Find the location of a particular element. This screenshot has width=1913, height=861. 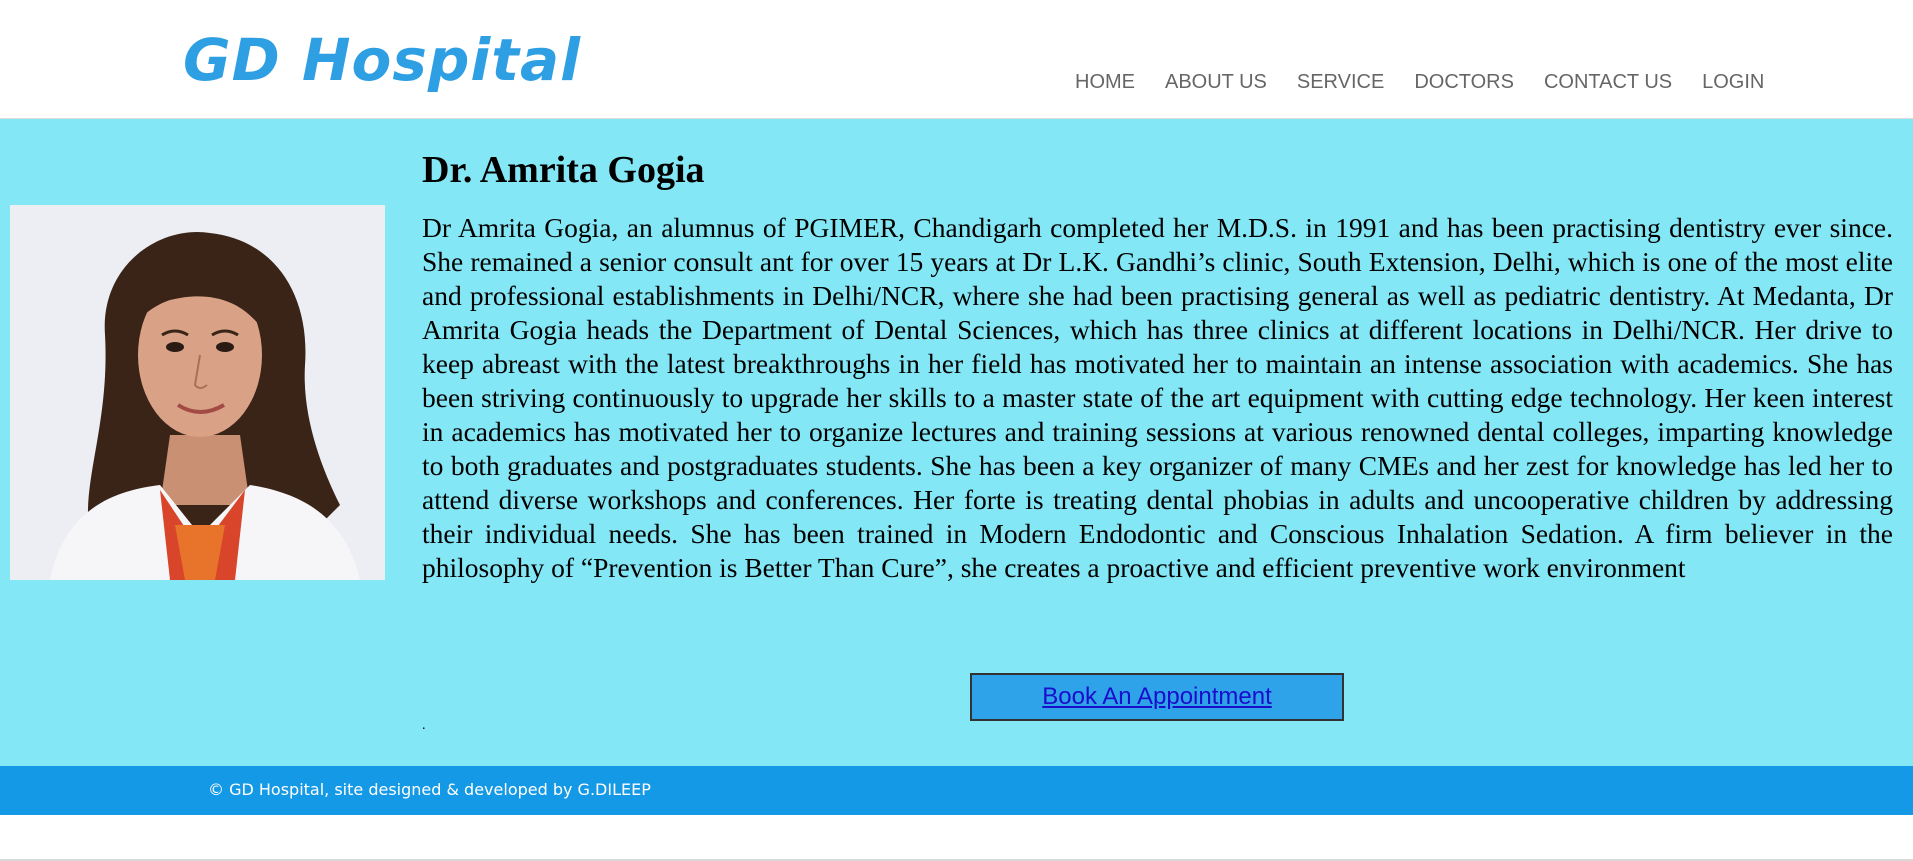

book-appointment-link: Book An Appointment is located at coordinates (1157, 697).